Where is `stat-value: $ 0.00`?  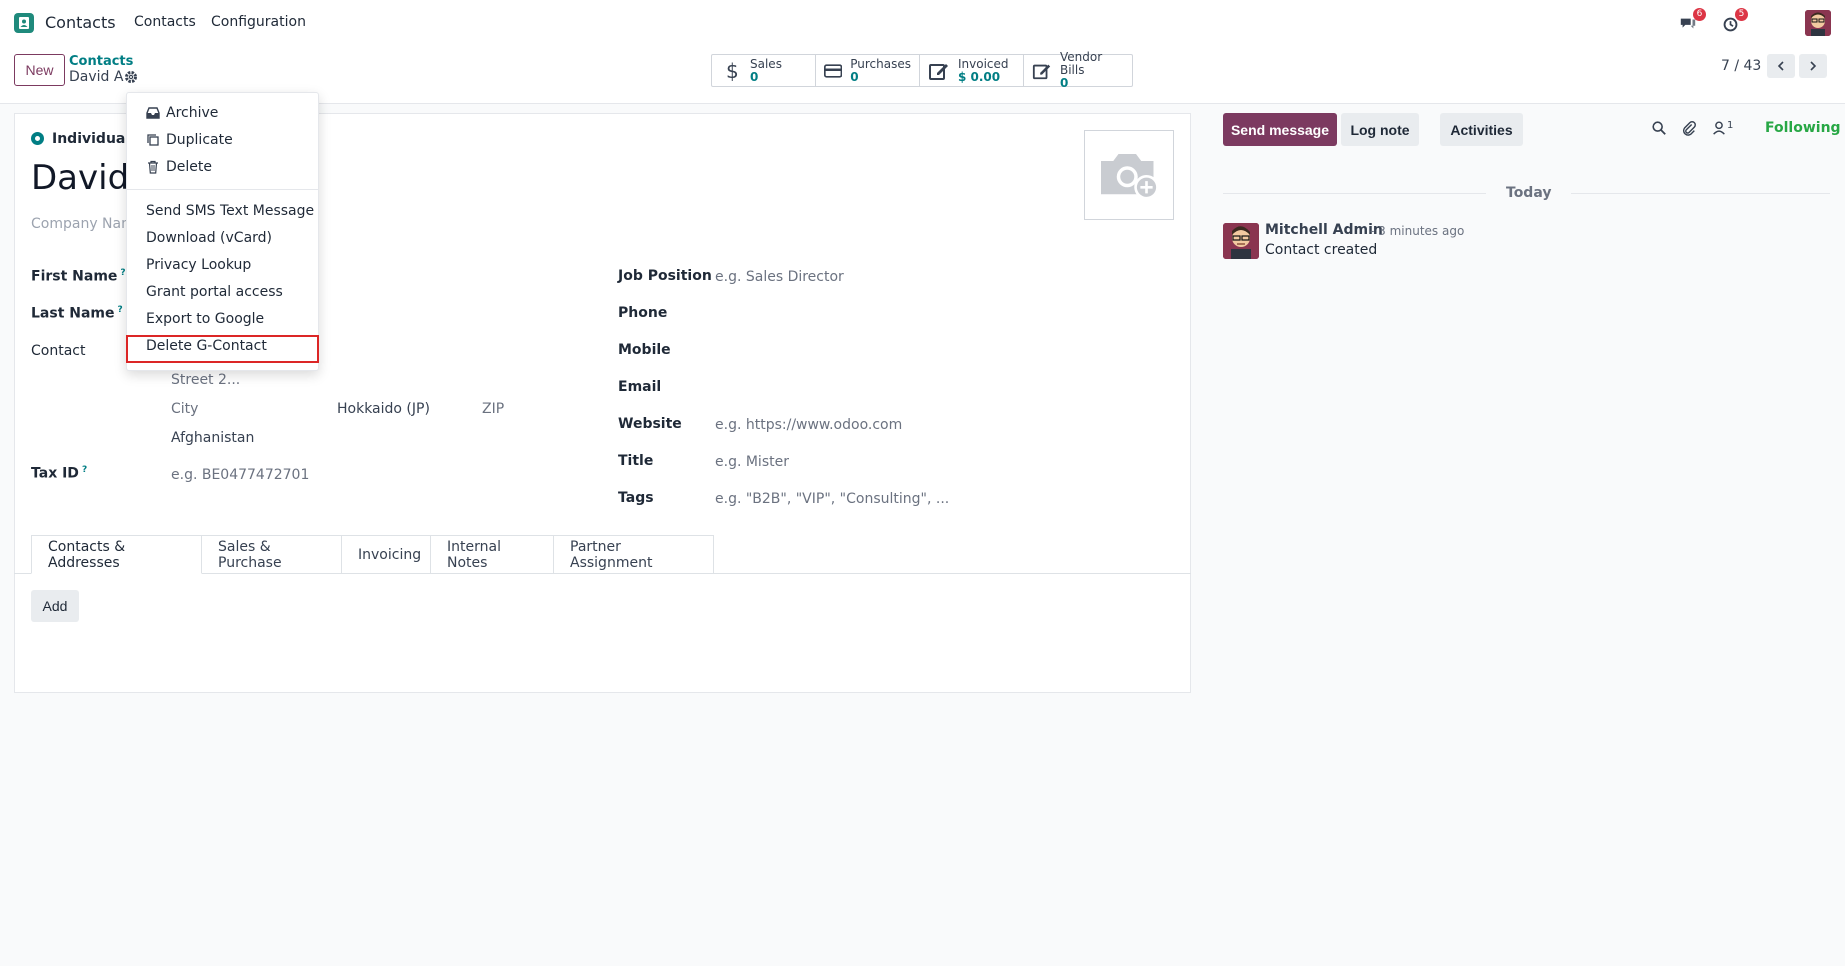 stat-value: $ 0.00 is located at coordinates (979, 76).